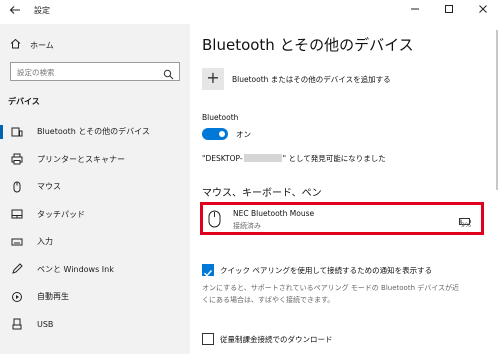  Describe the element at coordinates (415, 12) in the screenshot. I see `minimize-icon` at that location.